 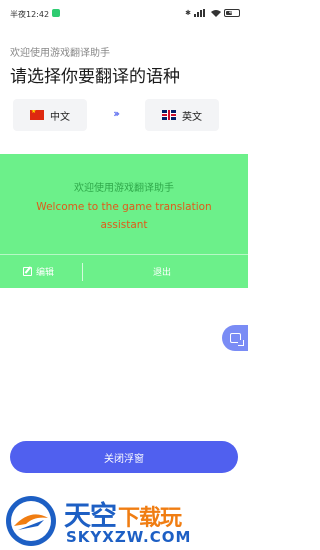 I want to click on source-language-button: 中文, so click(x=50, y=115).